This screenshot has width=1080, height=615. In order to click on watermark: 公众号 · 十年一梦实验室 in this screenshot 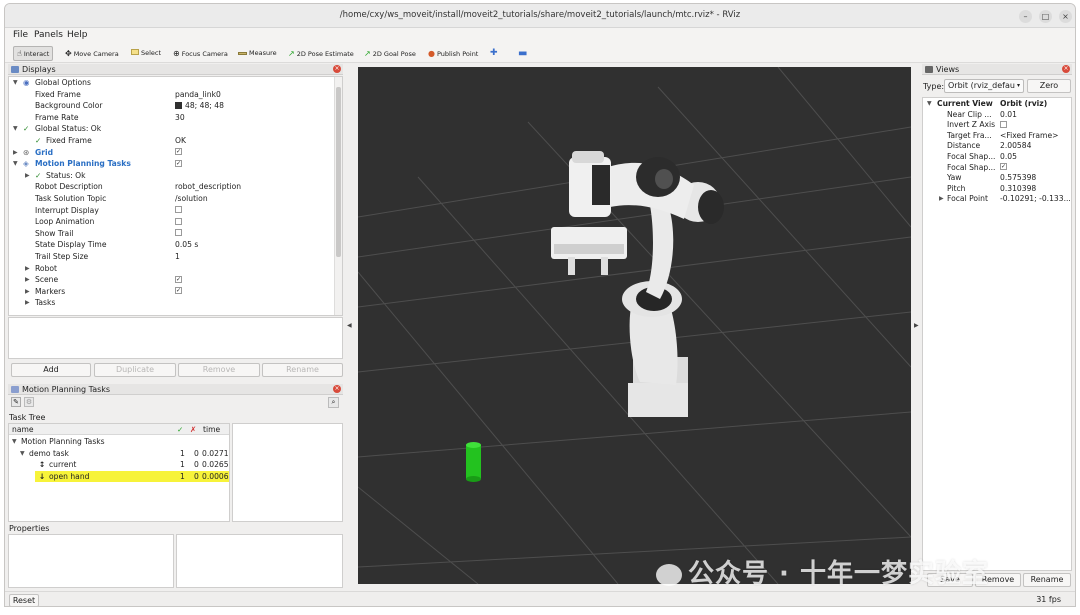, I will do `click(822, 571)`.